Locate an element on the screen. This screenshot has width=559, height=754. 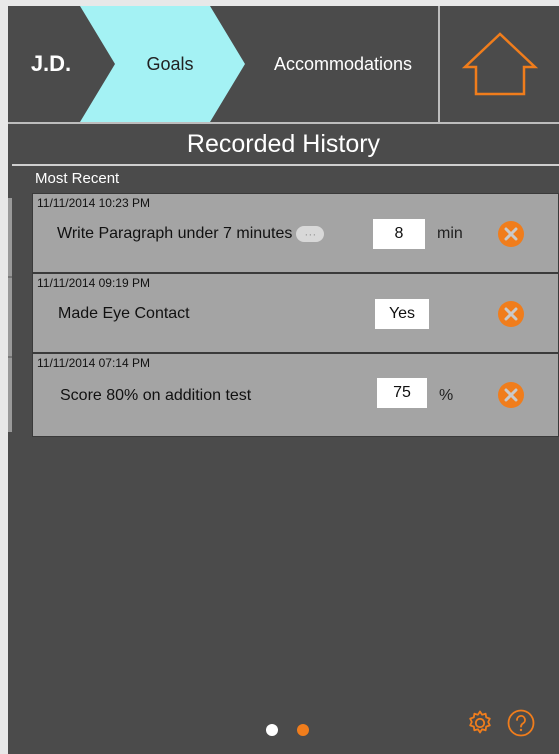
record-goal-text: Score 80% on addition test is located at coordinates (156, 395).